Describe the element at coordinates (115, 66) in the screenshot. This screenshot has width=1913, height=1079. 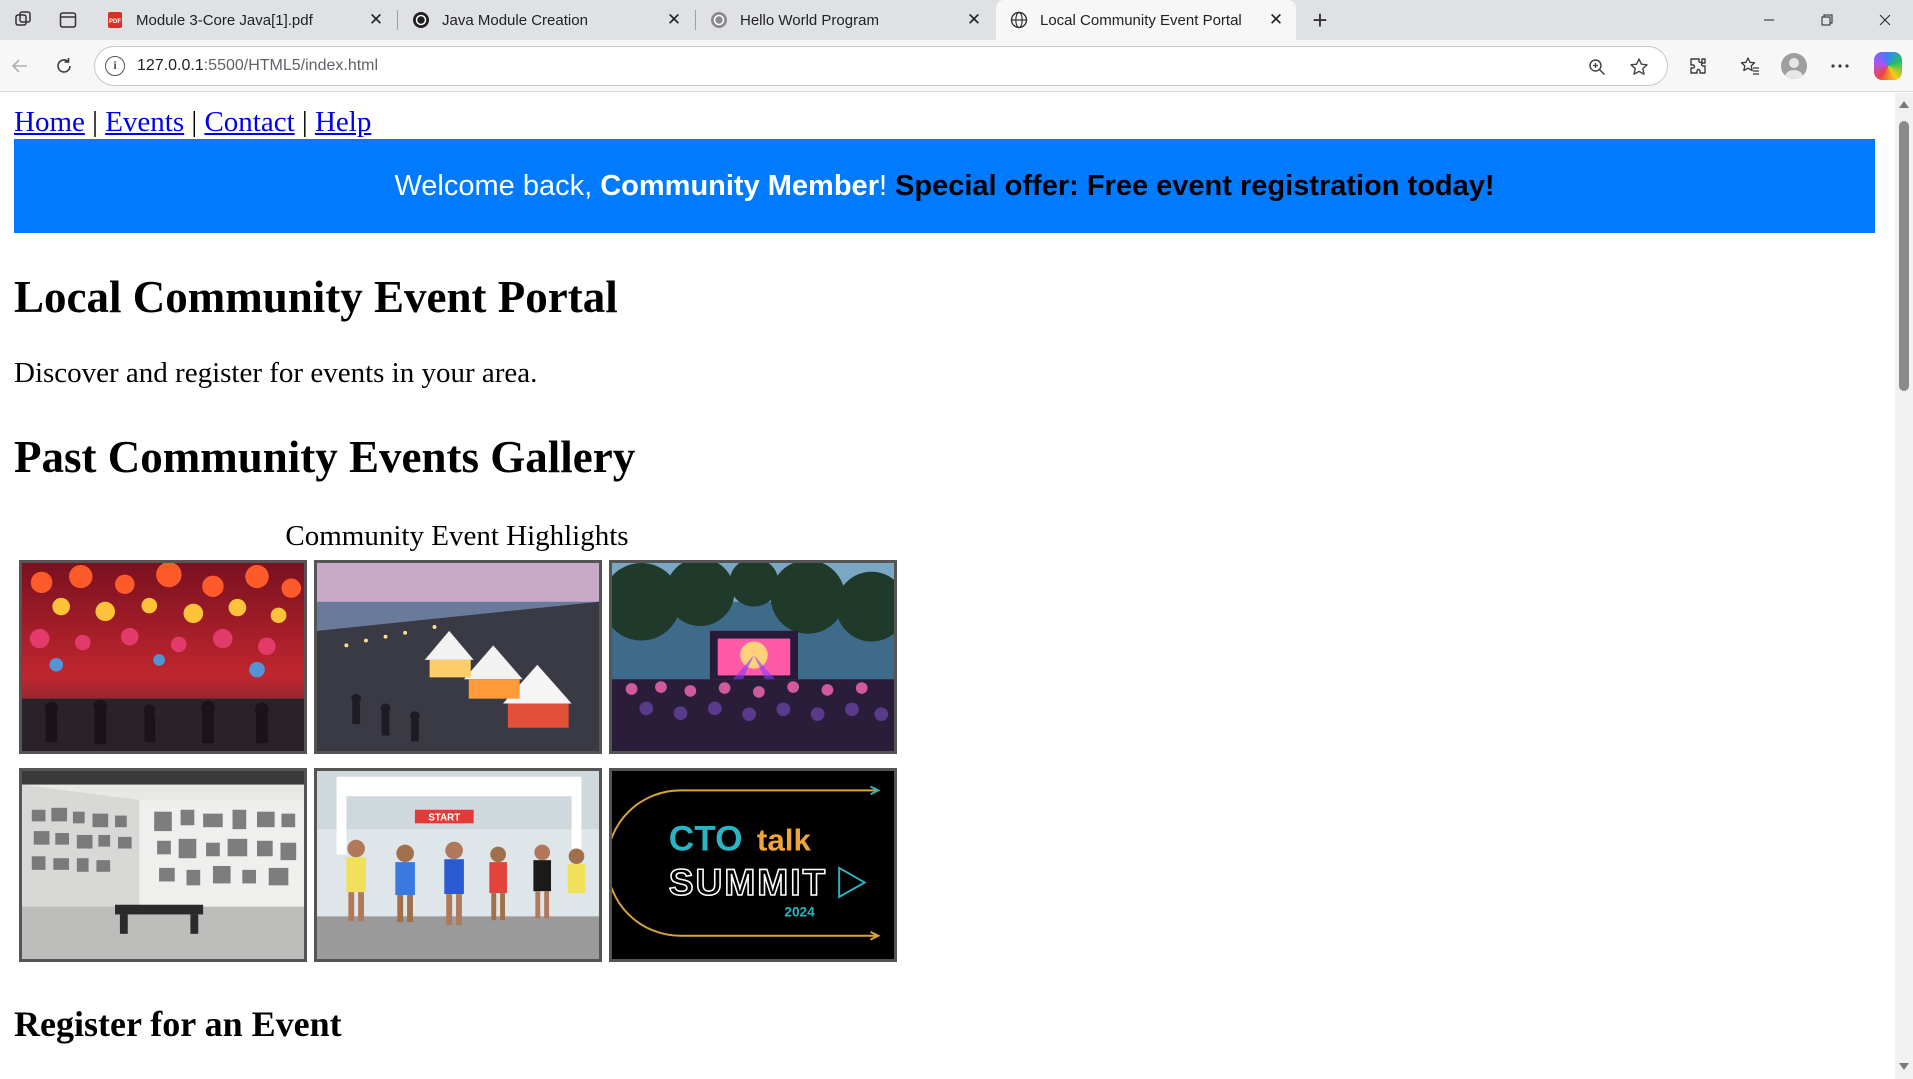
I see `site-info-icon: i` at that location.